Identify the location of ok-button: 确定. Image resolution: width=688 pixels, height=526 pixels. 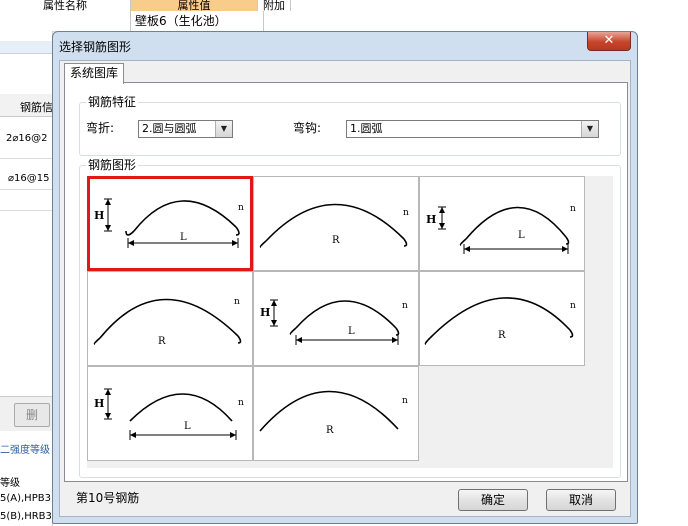
(493, 500).